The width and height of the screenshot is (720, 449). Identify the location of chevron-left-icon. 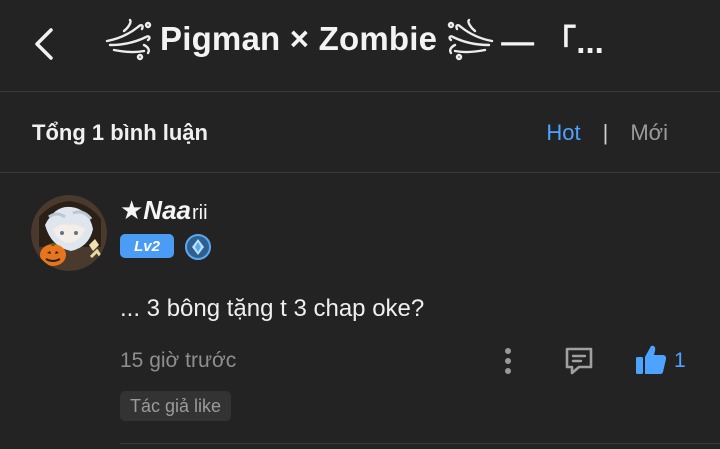
(46, 44).